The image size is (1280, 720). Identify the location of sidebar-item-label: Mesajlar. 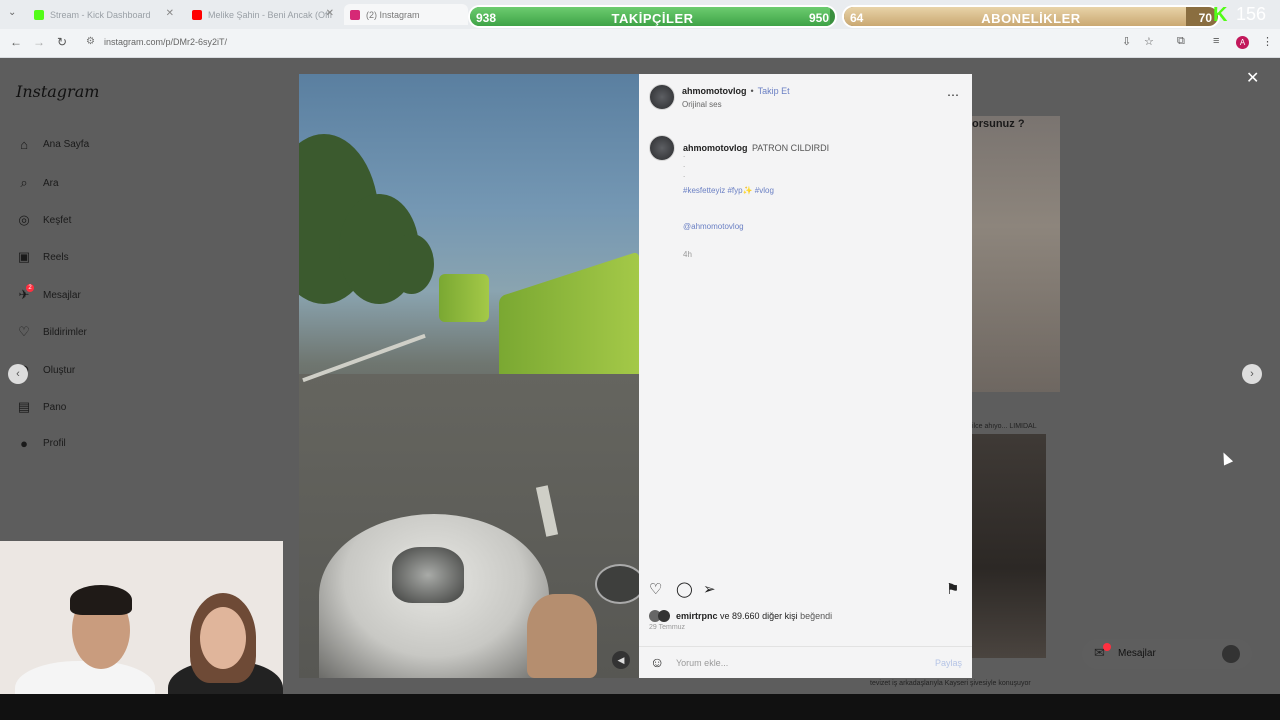
(62, 295).